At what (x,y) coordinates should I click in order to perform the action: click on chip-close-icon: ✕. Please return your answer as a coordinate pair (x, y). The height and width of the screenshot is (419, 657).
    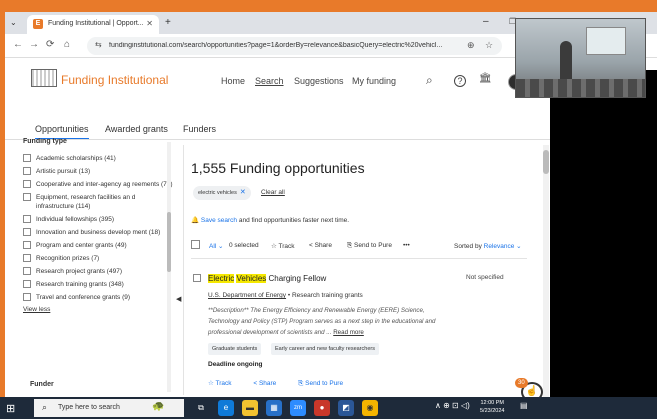
    Looking at the image, I should click on (243, 192).